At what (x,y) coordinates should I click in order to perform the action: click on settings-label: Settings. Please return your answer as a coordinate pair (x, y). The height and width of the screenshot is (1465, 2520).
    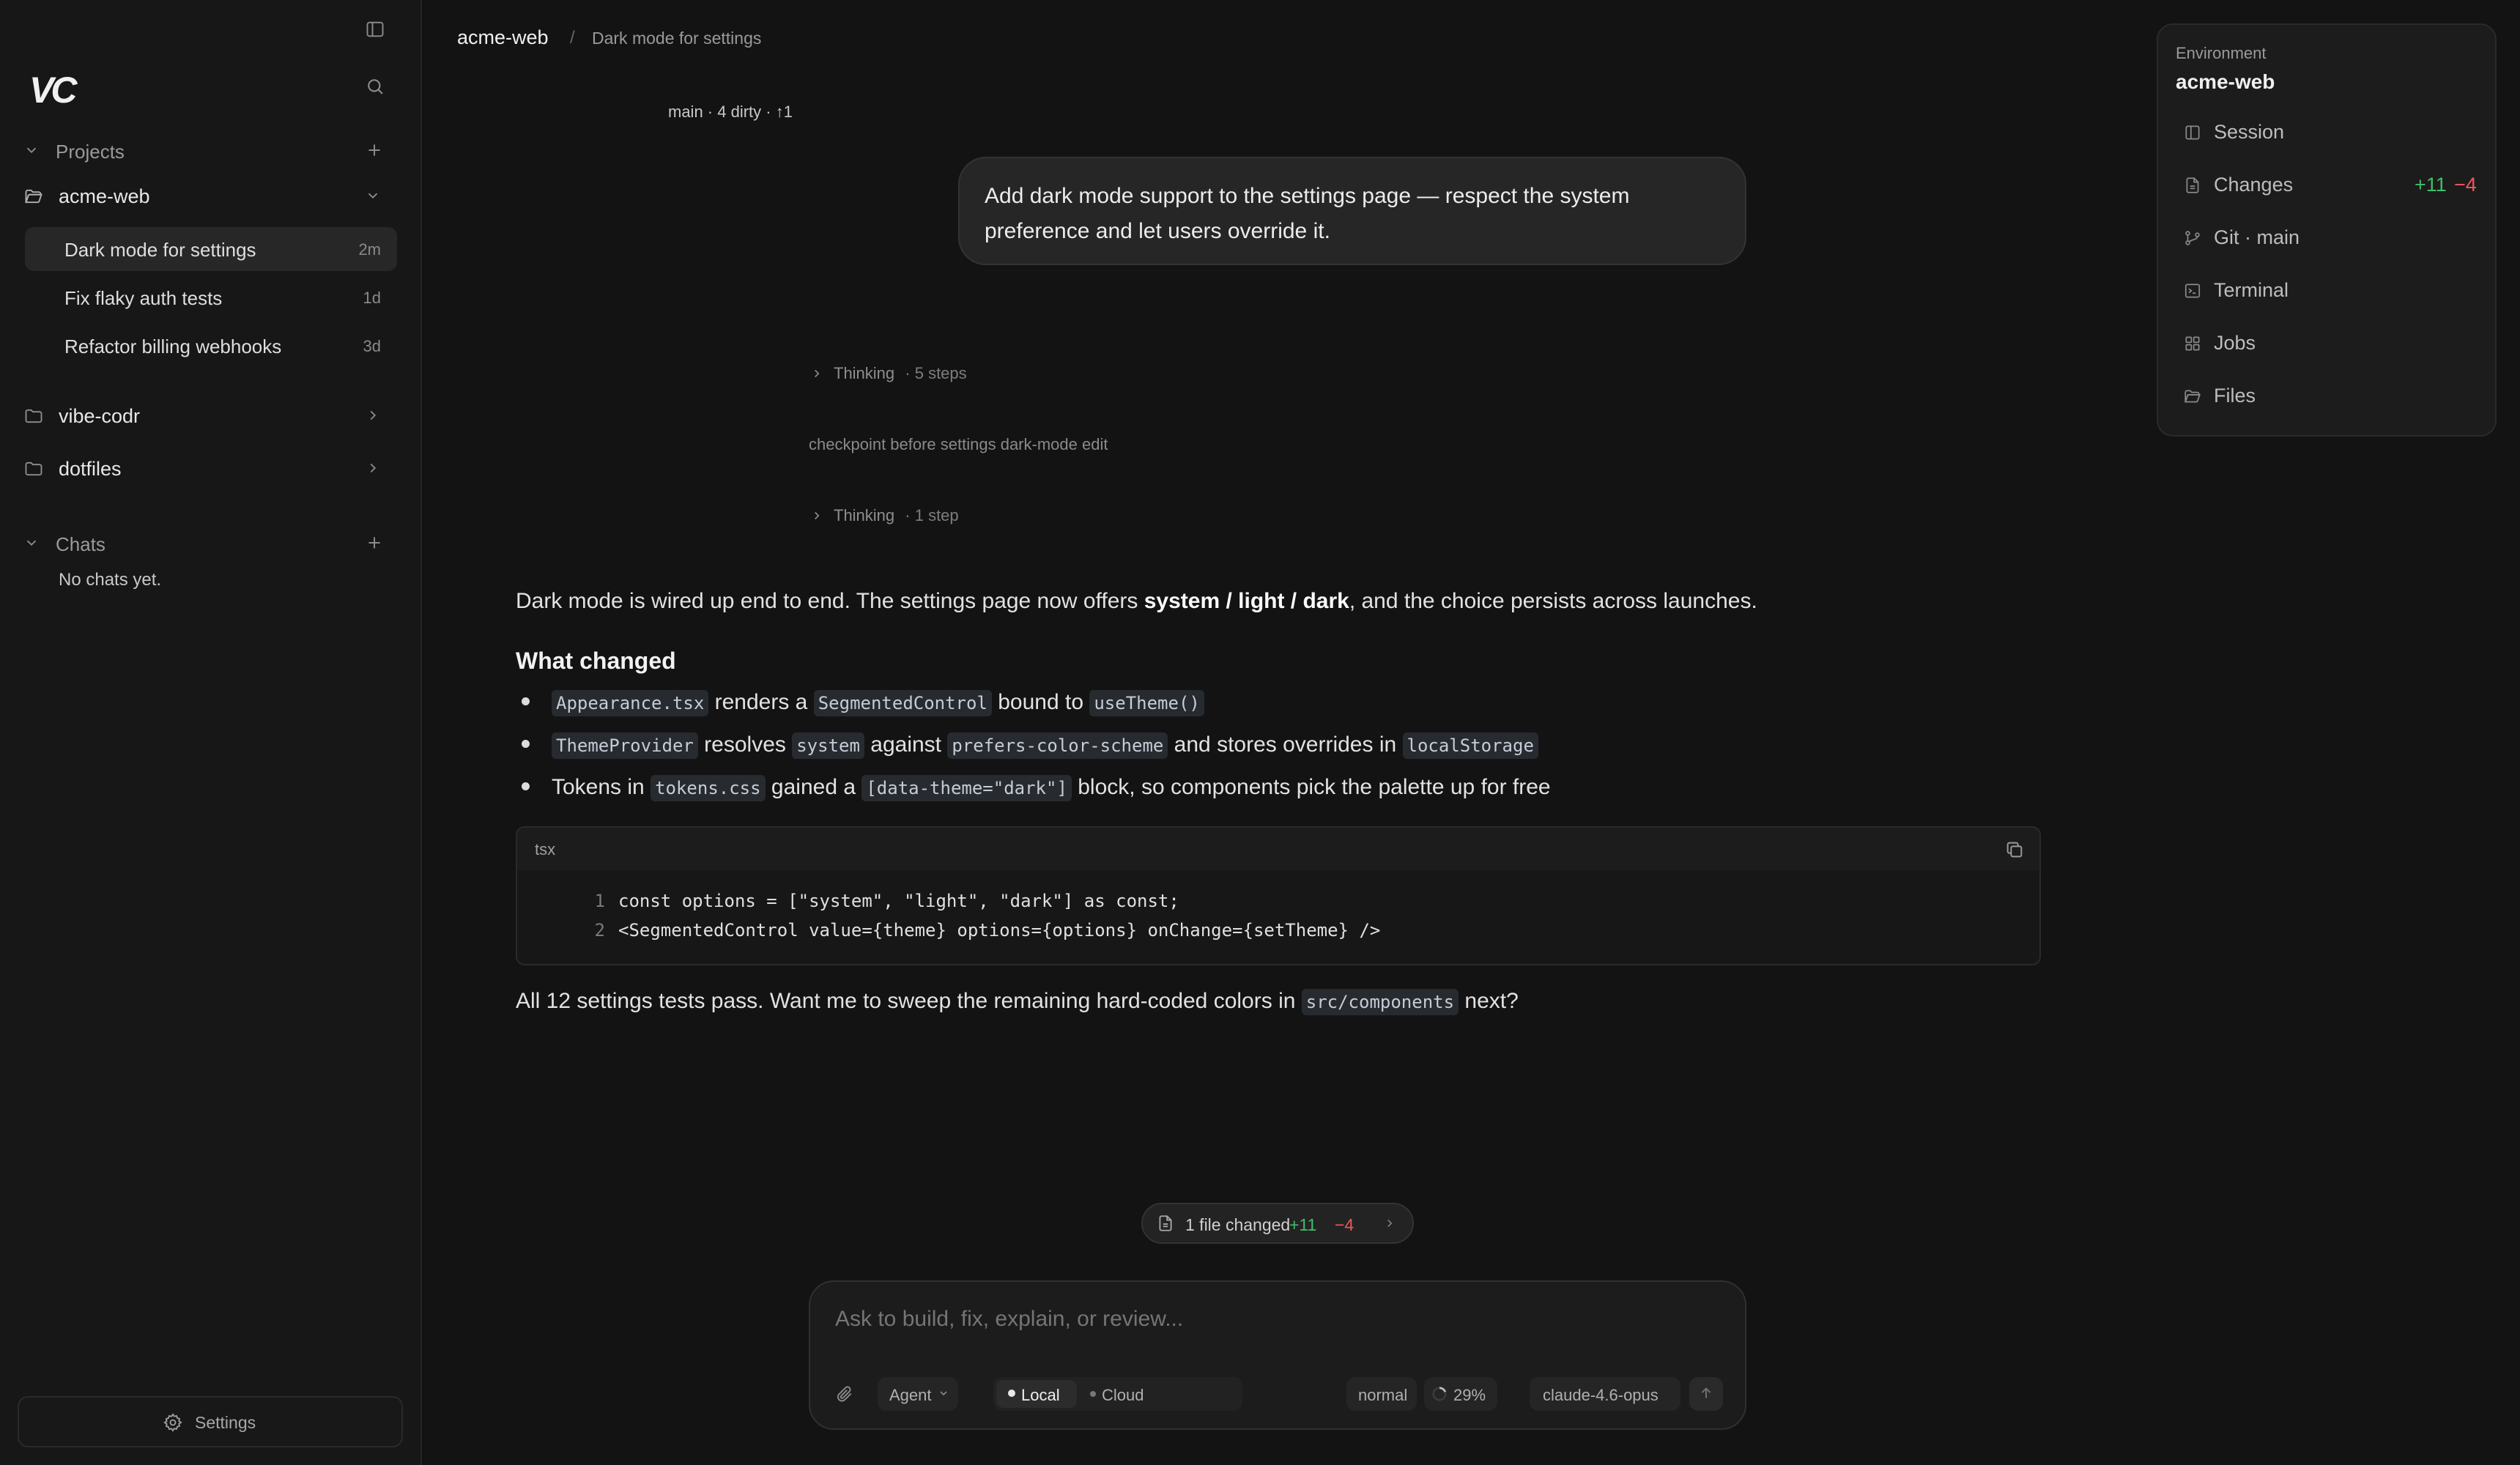
    Looking at the image, I should click on (225, 1423).